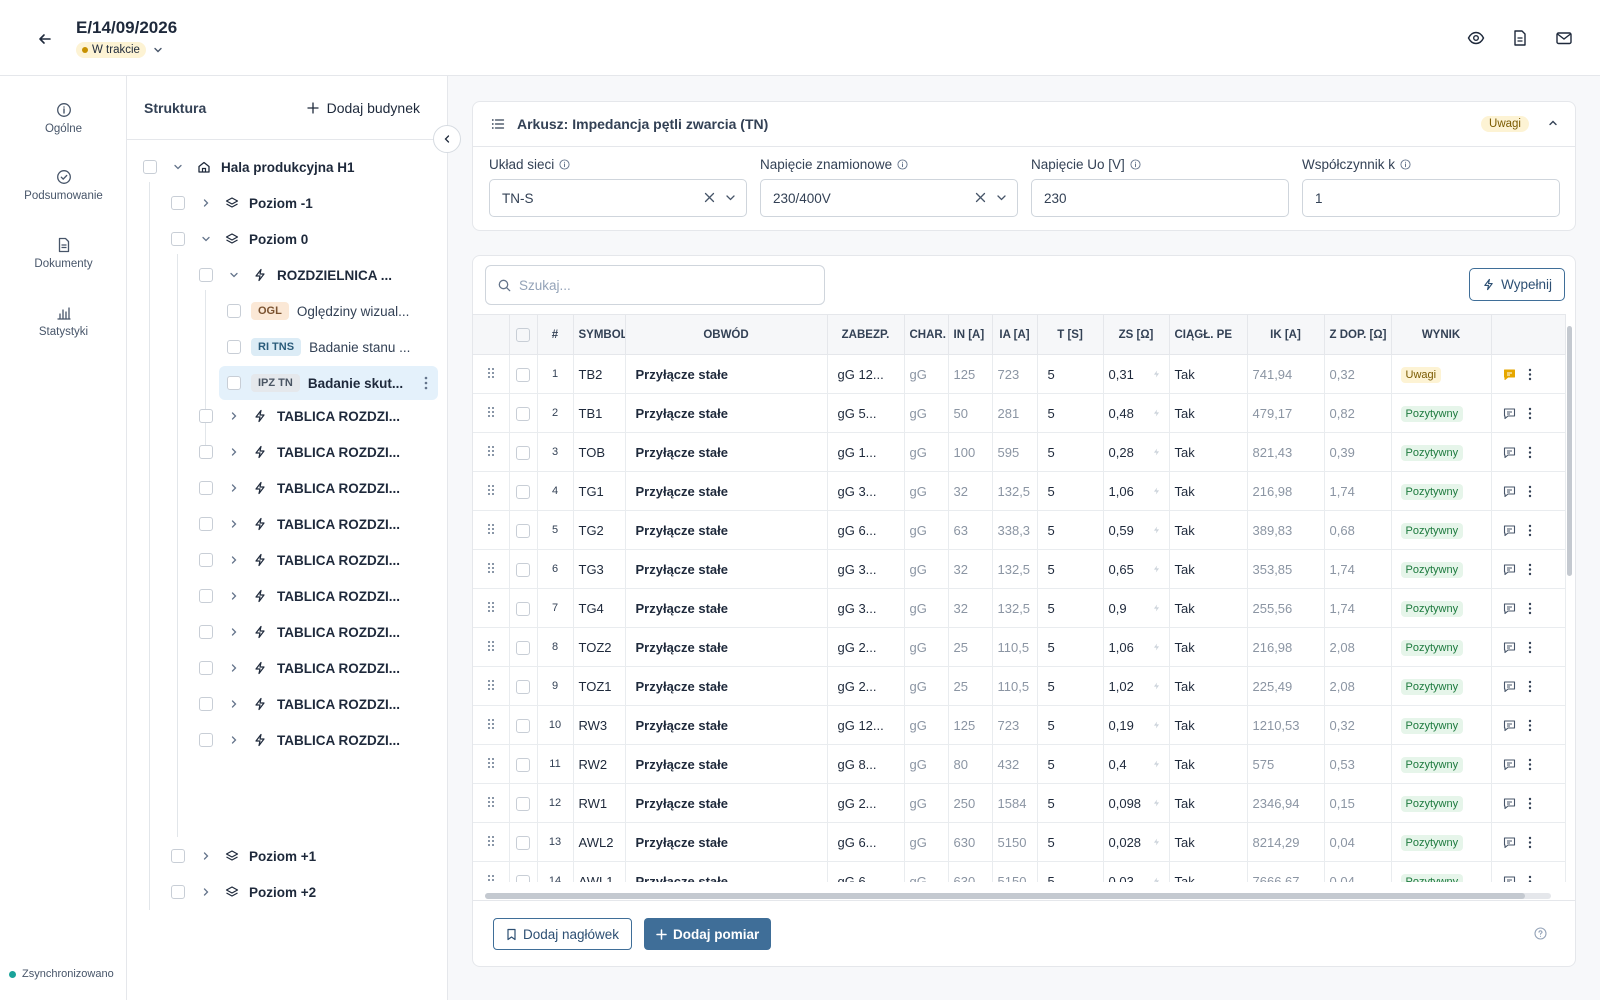 The height and width of the screenshot is (1000, 1600). I want to click on tree-item-level-plus2: Poziom +2, so click(243, 892).